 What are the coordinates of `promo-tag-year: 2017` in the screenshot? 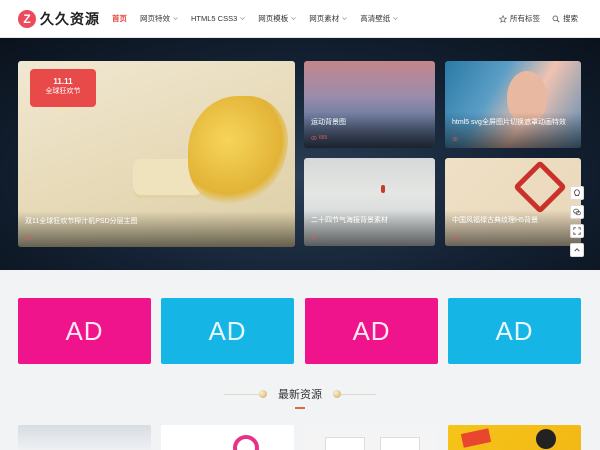 It's located at (63, 112).